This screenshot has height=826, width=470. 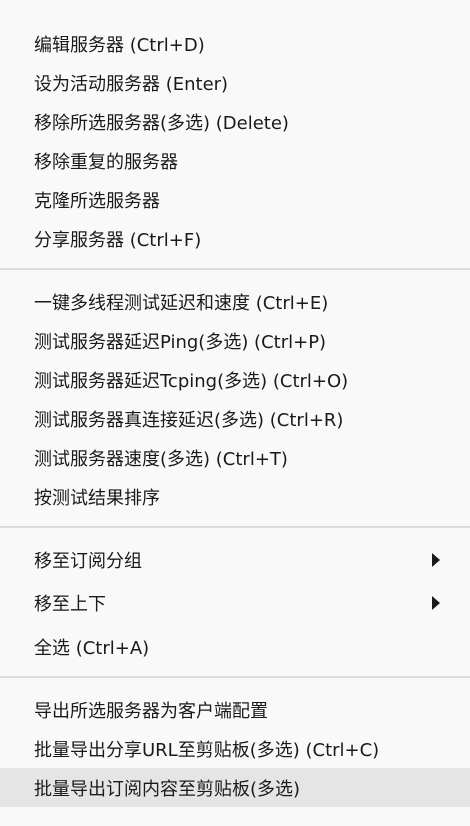 What do you see at coordinates (235, 559) in the screenshot?
I see `menu-item-move-to-group: 移至订阅分组` at bounding box center [235, 559].